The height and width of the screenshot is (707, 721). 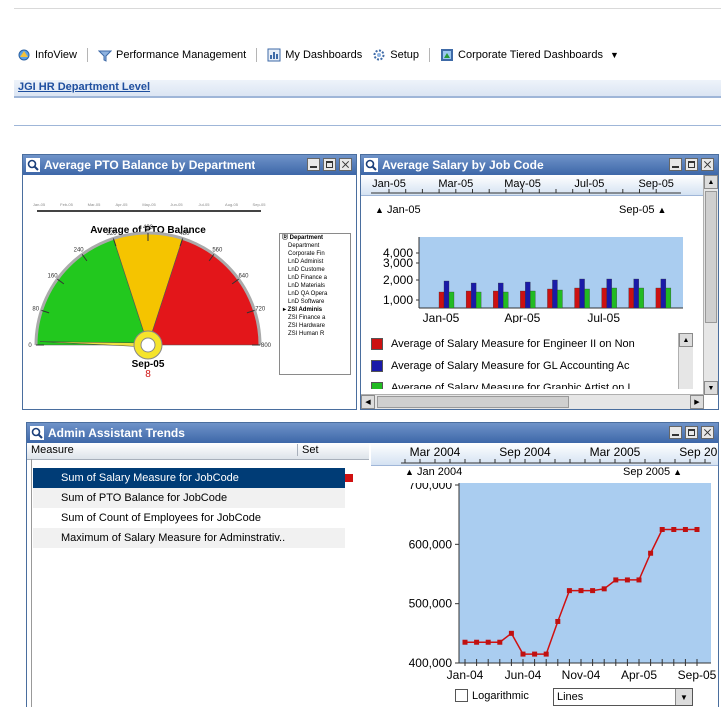 What do you see at coordinates (35, 310) in the screenshot?
I see `gauge-tick-label: 80` at bounding box center [35, 310].